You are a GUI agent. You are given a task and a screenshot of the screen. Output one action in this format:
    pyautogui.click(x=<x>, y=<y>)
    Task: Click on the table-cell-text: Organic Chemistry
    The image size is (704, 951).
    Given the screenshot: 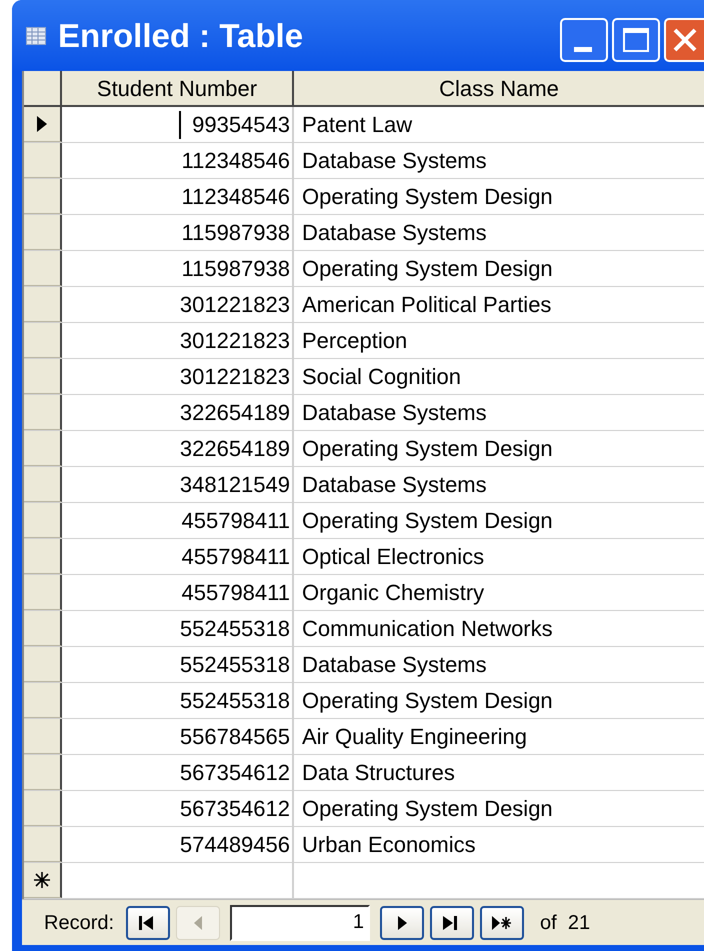 What is the action you would take?
    pyautogui.click(x=393, y=593)
    